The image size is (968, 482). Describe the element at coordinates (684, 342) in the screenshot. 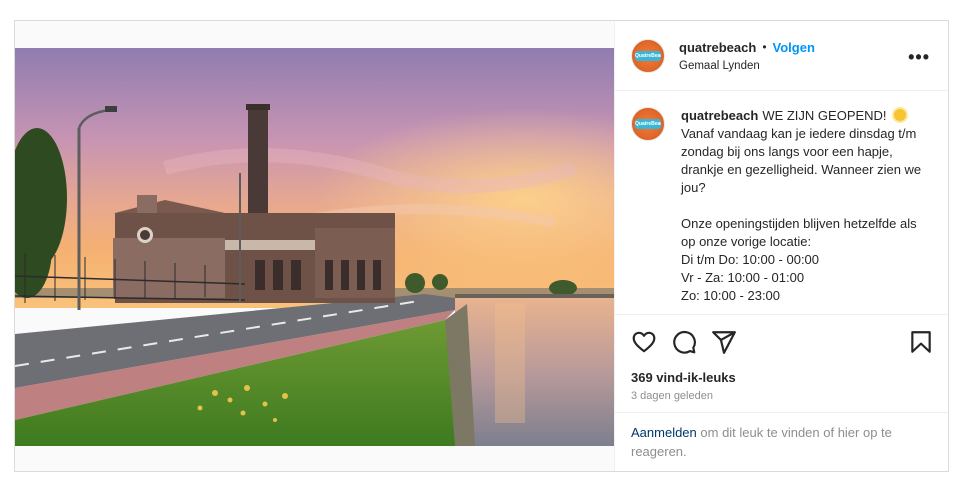

I see `comment-icon` at that location.